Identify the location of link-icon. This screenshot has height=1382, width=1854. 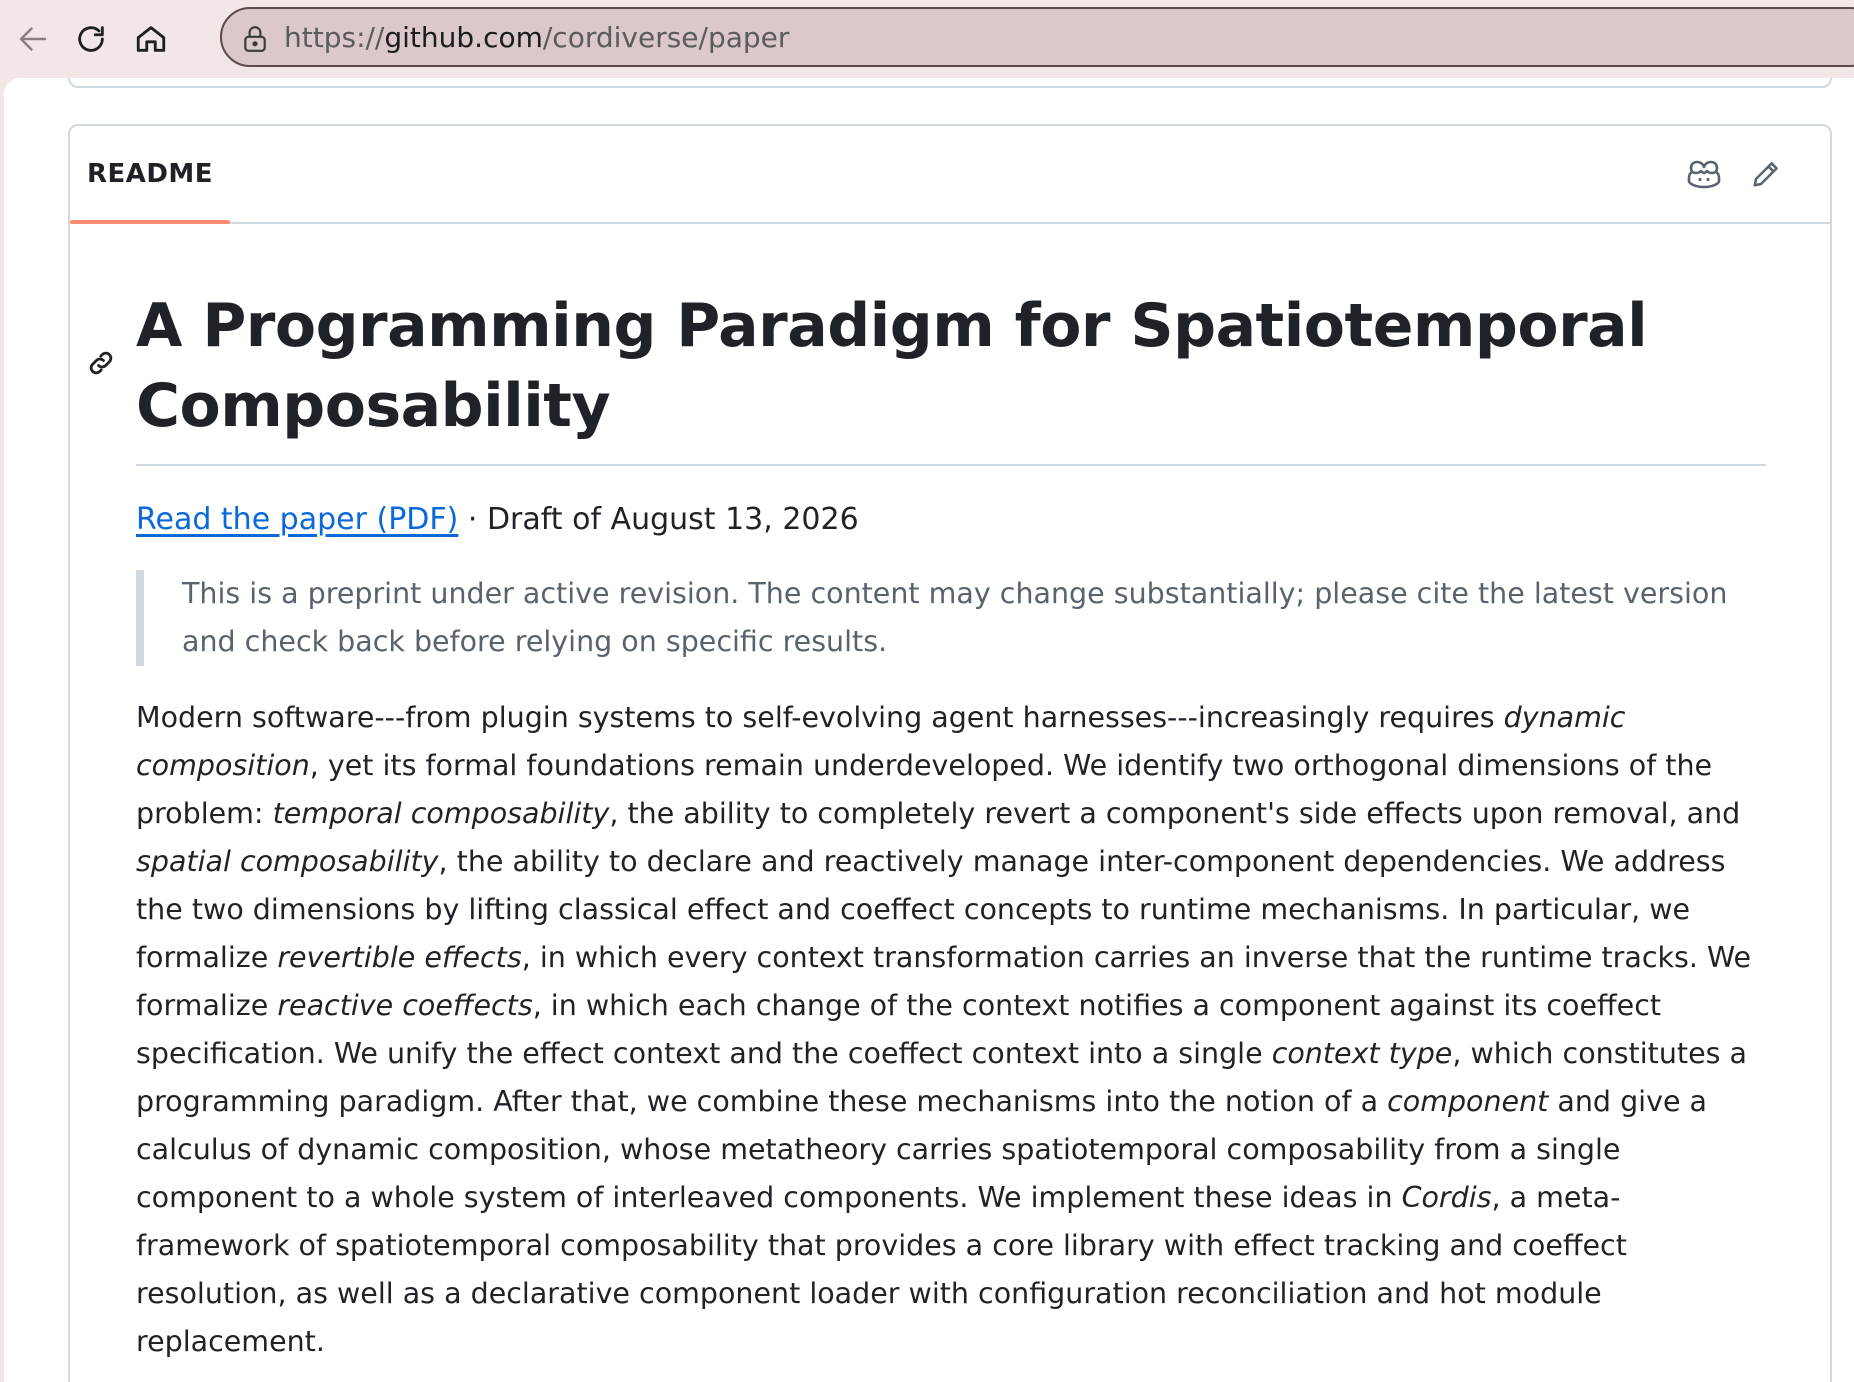
(101, 365).